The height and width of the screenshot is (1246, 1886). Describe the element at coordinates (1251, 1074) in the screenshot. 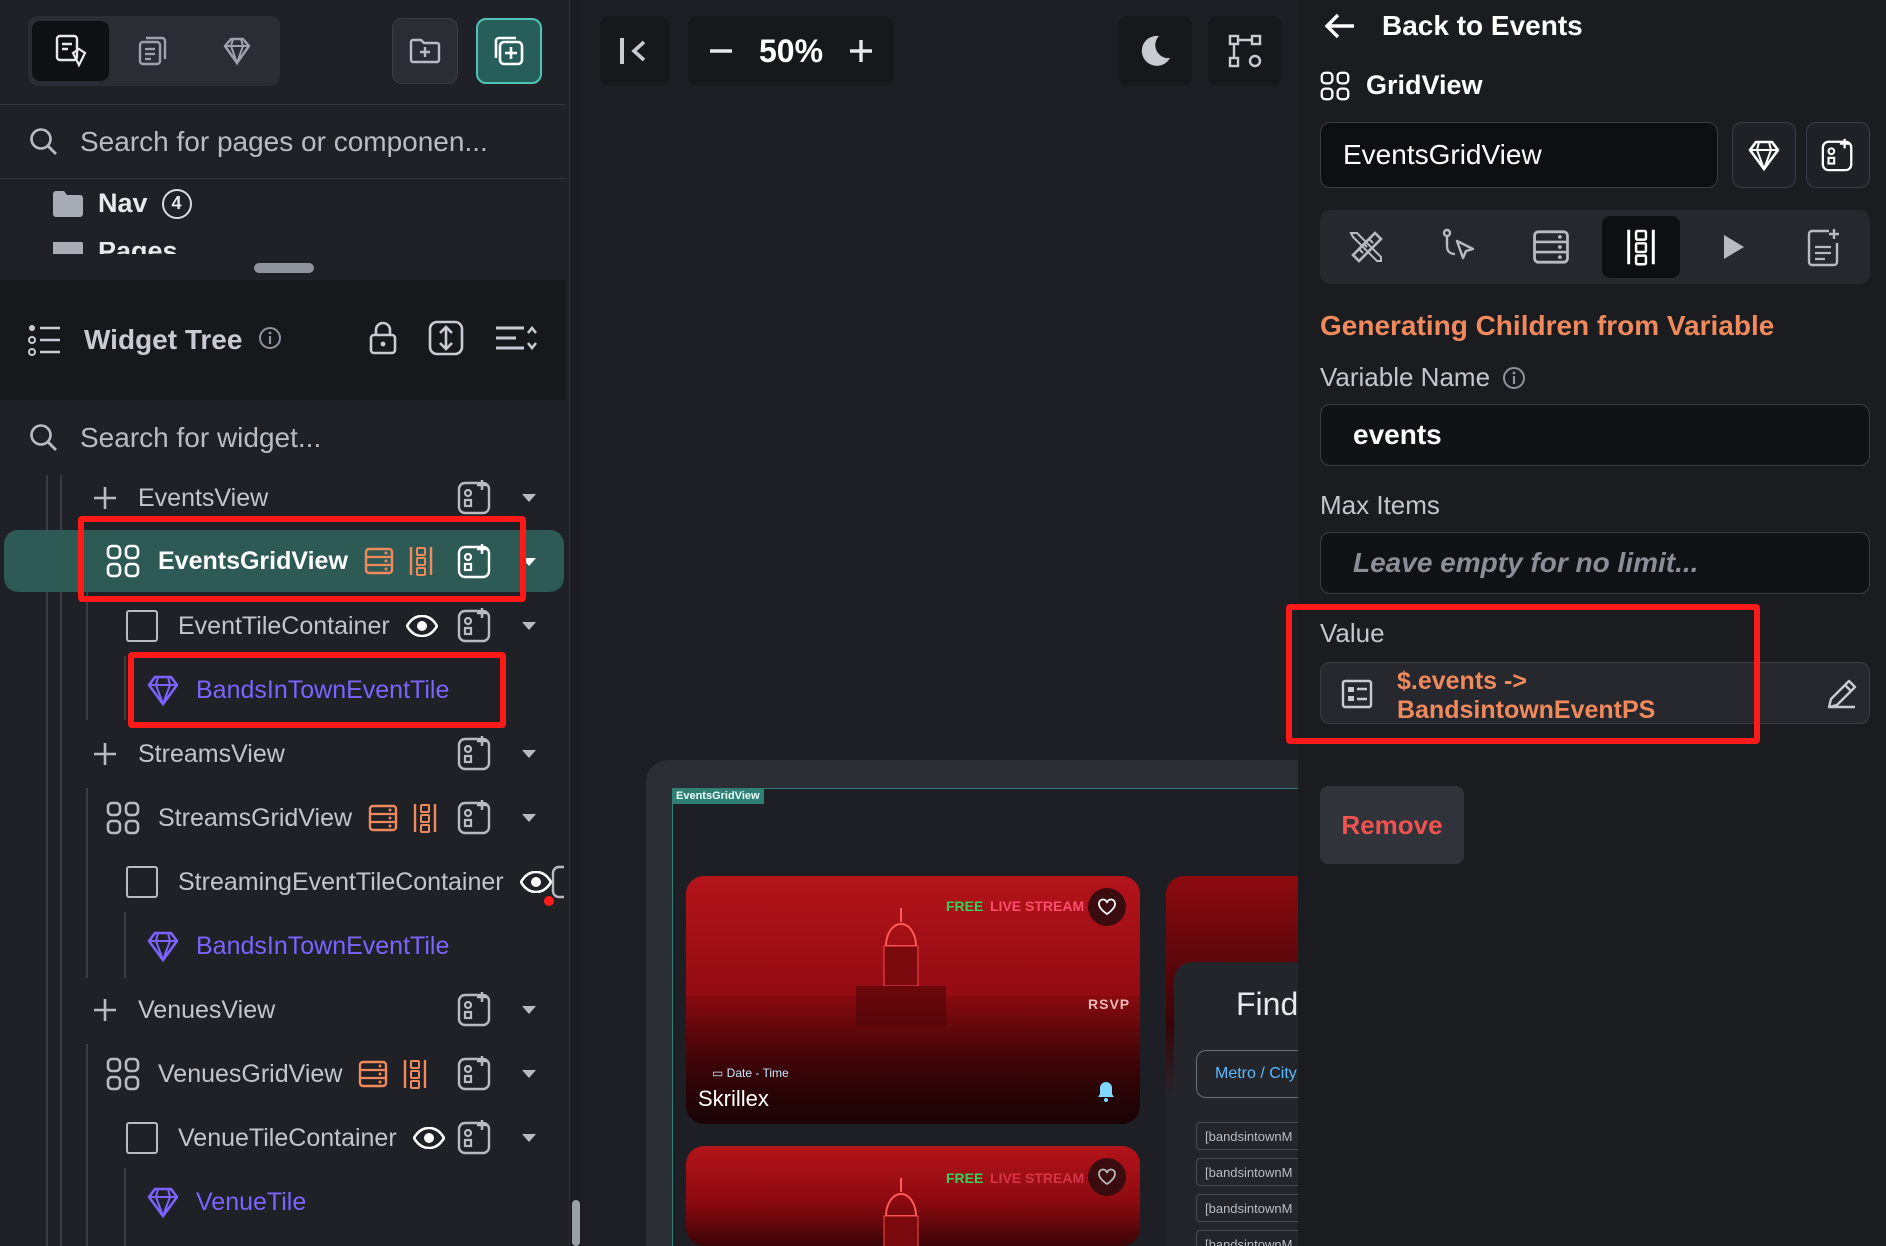

I see `metro-city-input: Metro / City` at that location.